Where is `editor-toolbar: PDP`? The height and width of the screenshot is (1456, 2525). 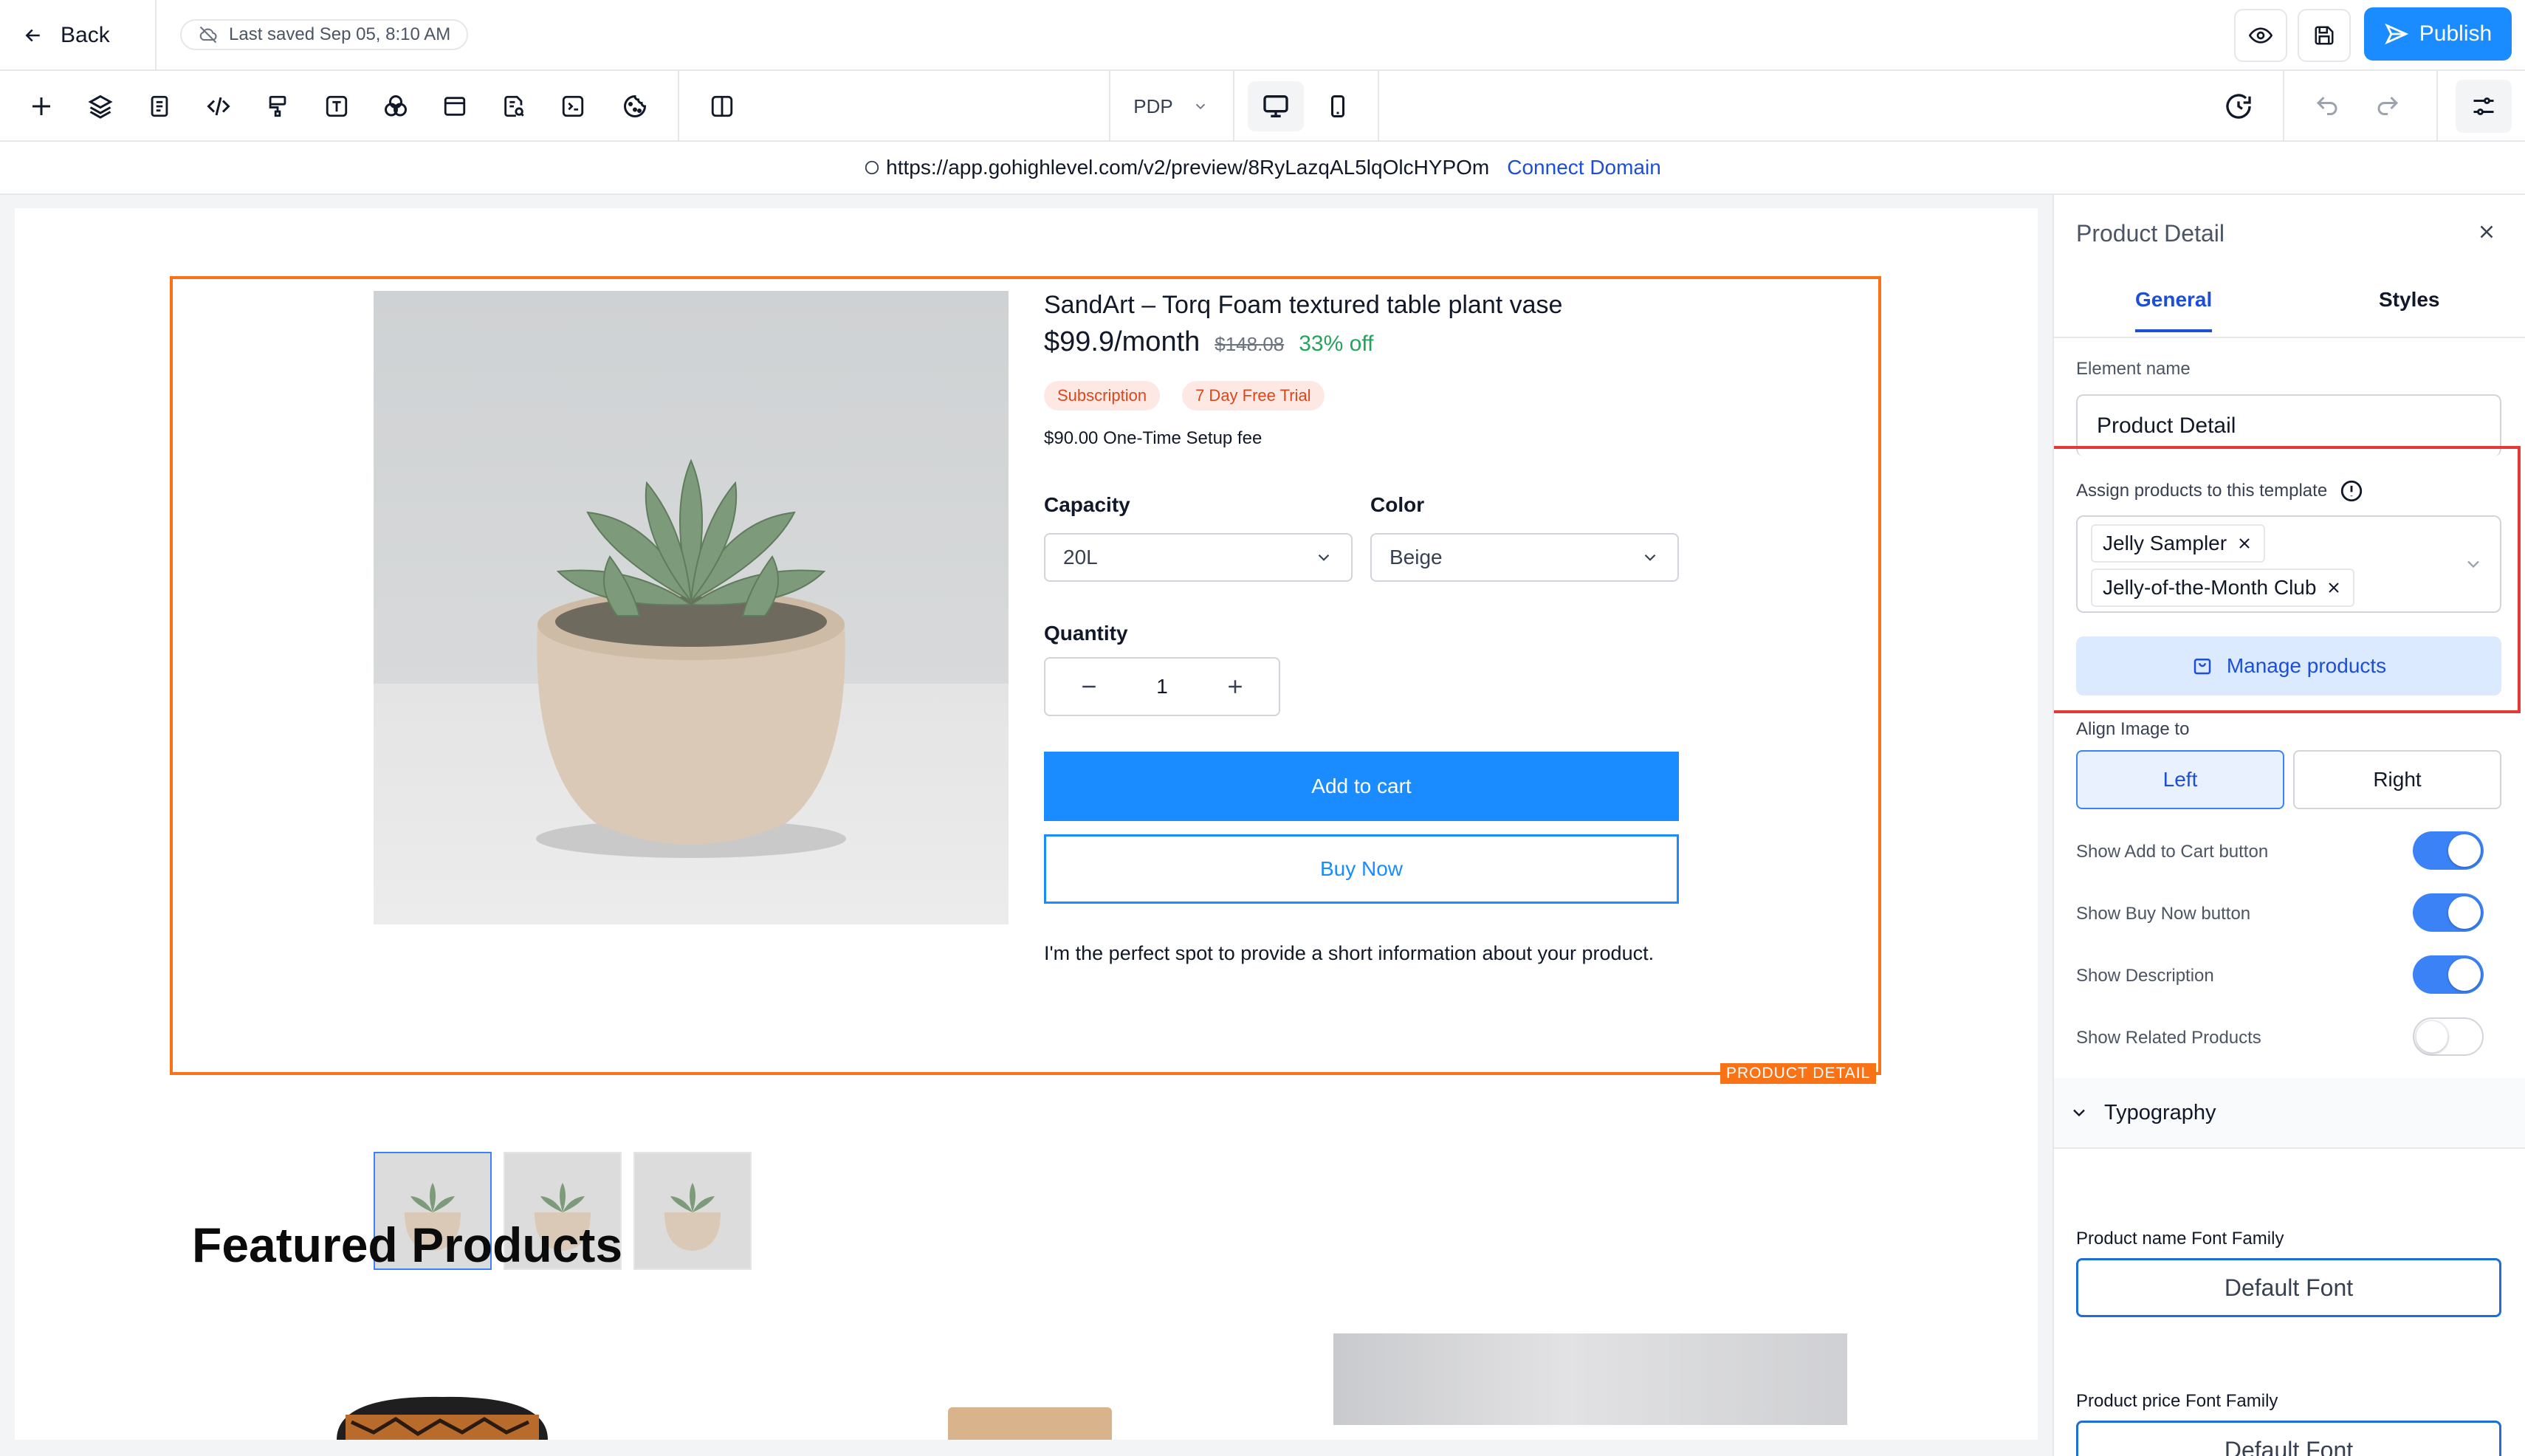
editor-toolbar: PDP is located at coordinates (1263, 107).